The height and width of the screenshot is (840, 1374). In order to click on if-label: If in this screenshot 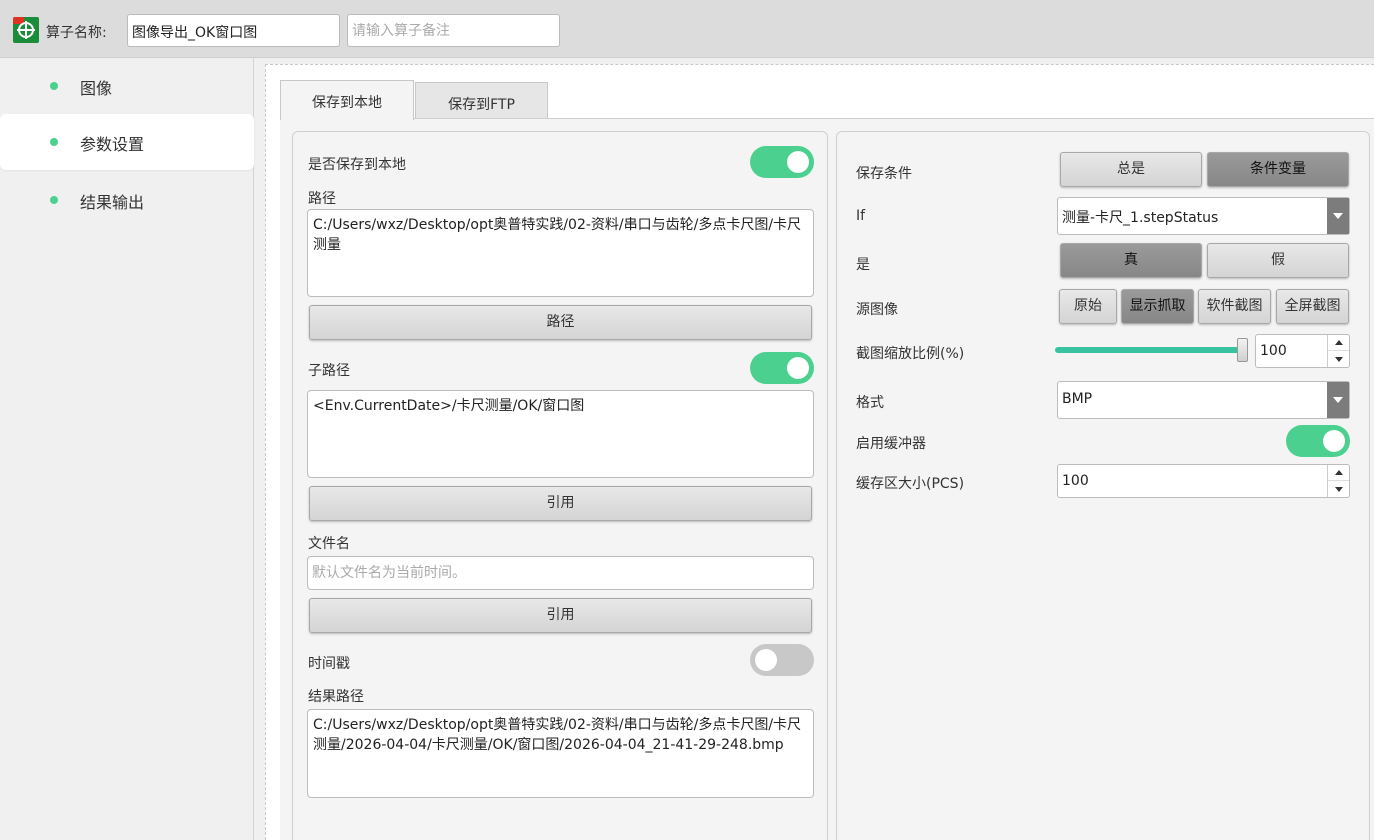, I will do `click(861, 216)`.